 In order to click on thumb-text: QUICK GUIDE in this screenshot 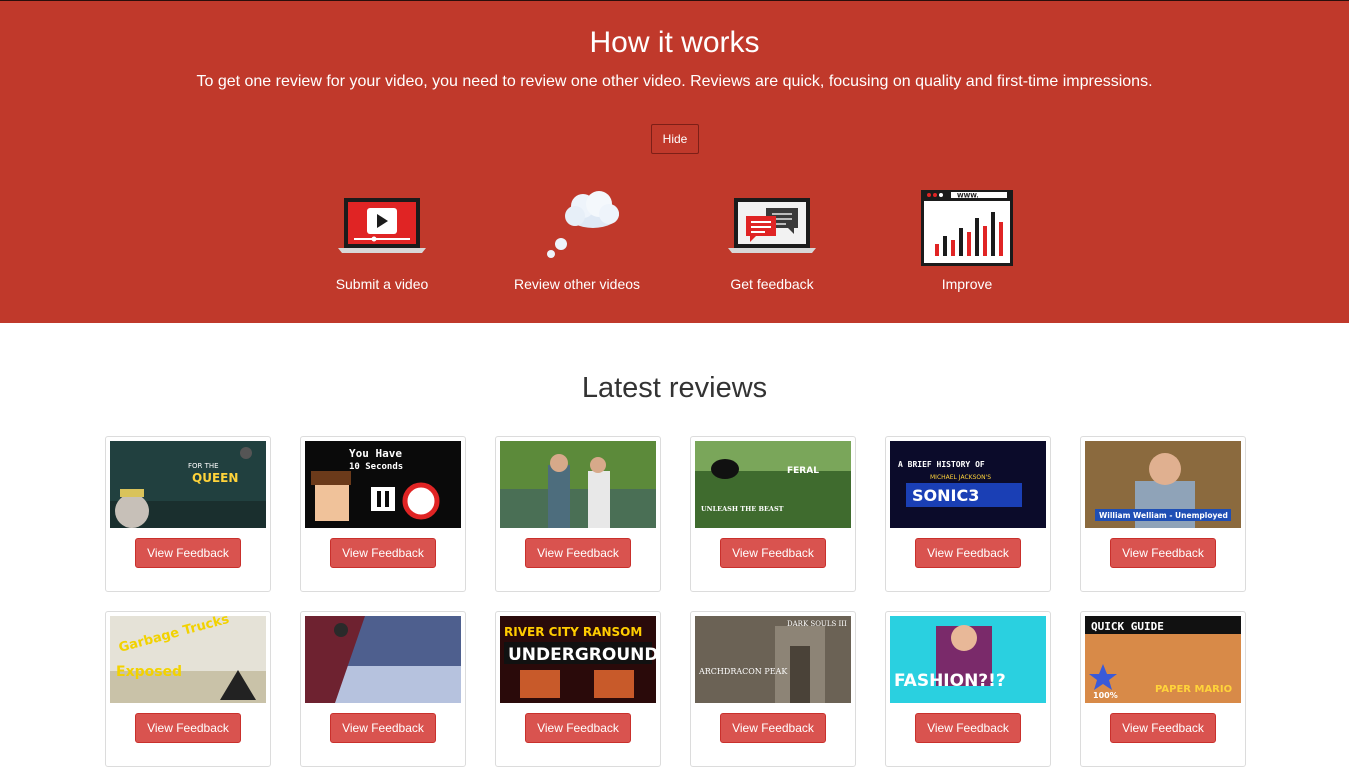, I will do `click(1127, 626)`.